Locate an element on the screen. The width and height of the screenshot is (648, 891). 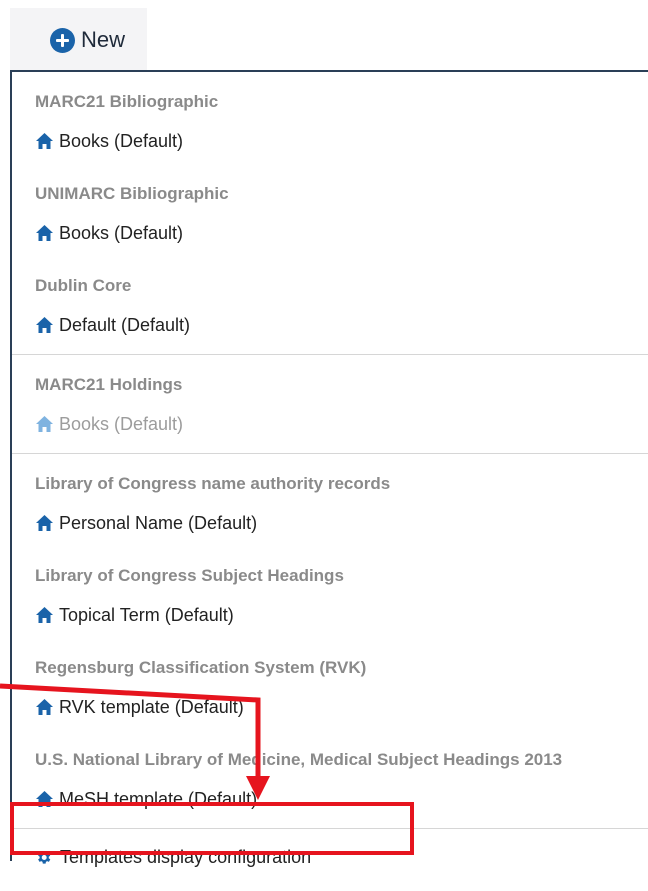
menu-item-label: Topical Term (Default) is located at coordinates (146, 614).